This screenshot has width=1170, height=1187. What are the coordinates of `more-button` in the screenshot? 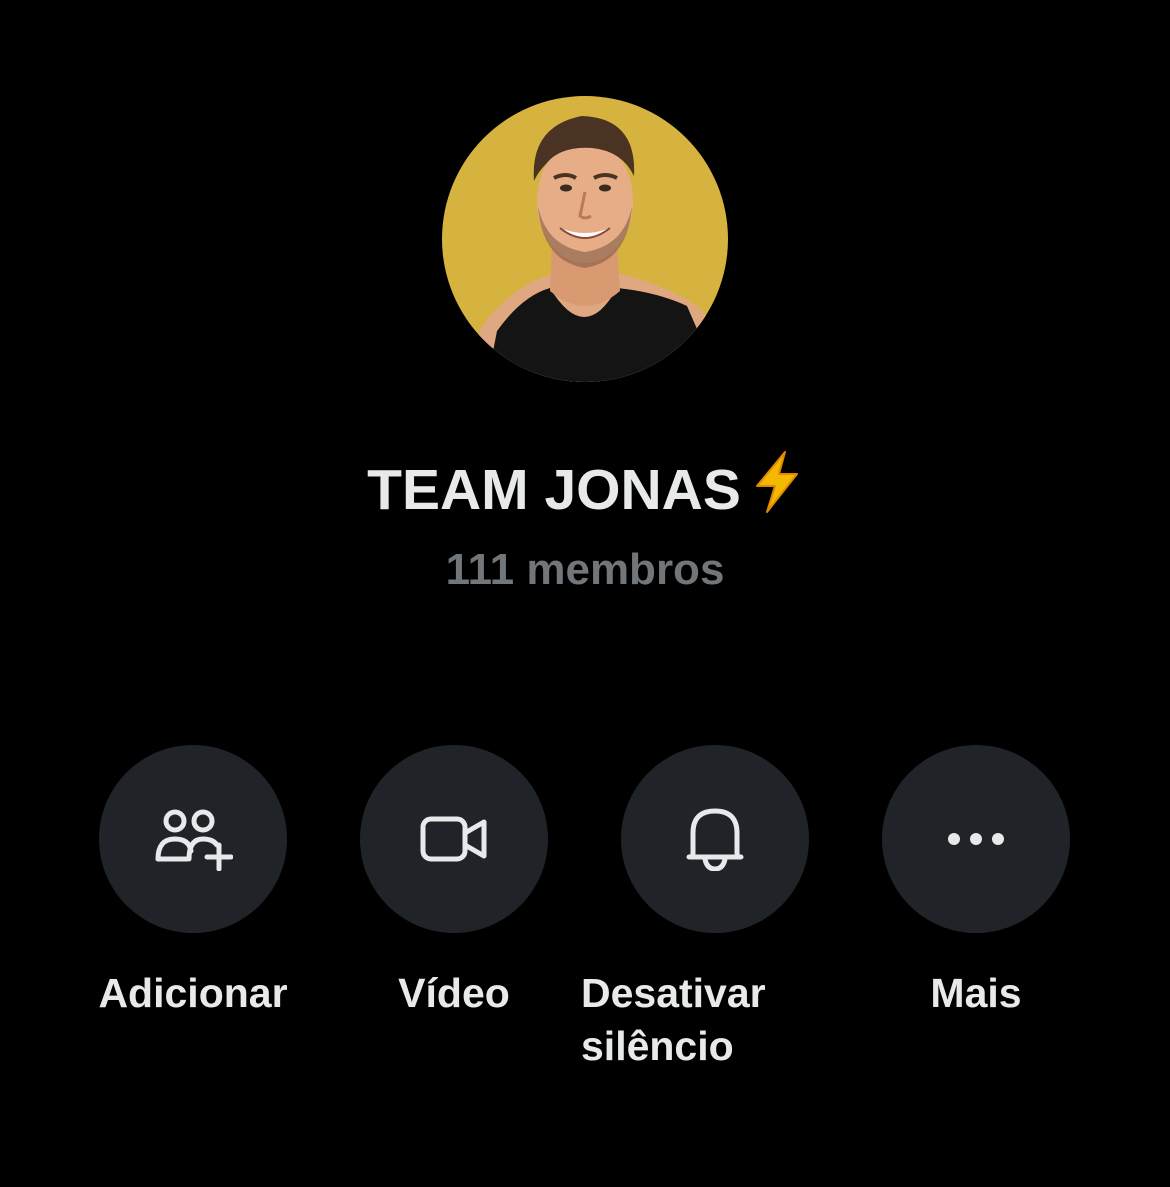 It's located at (976, 839).